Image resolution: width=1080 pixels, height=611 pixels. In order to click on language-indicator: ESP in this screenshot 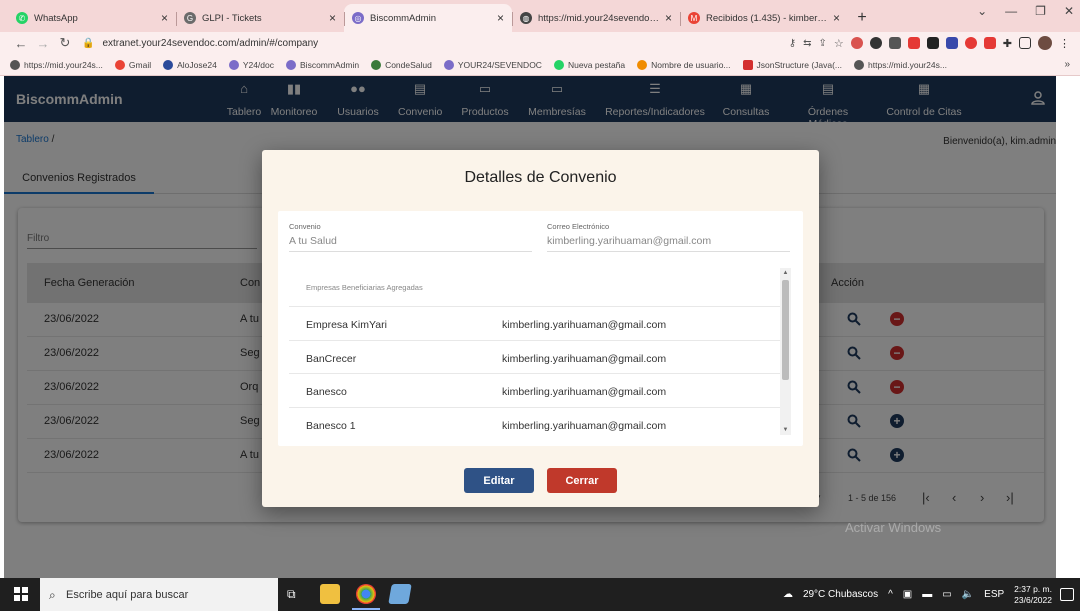, I will do `click(994, 594)`.